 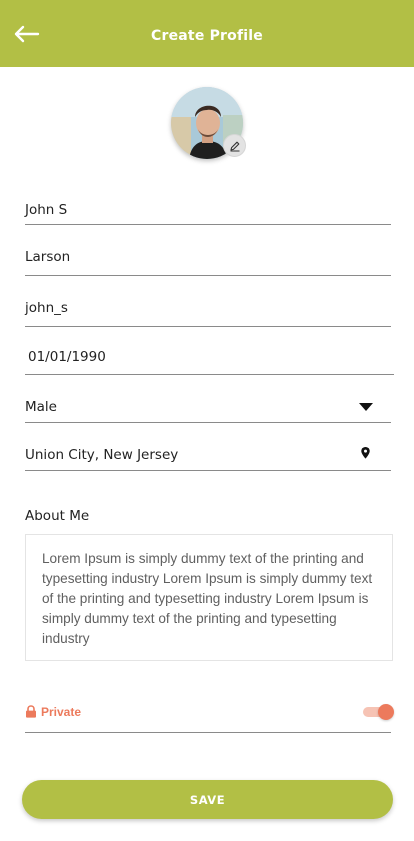 What do you see at coordinates (31, 711) in the screenshot?
I see `lock-icon` at bounding box center [31, 711].